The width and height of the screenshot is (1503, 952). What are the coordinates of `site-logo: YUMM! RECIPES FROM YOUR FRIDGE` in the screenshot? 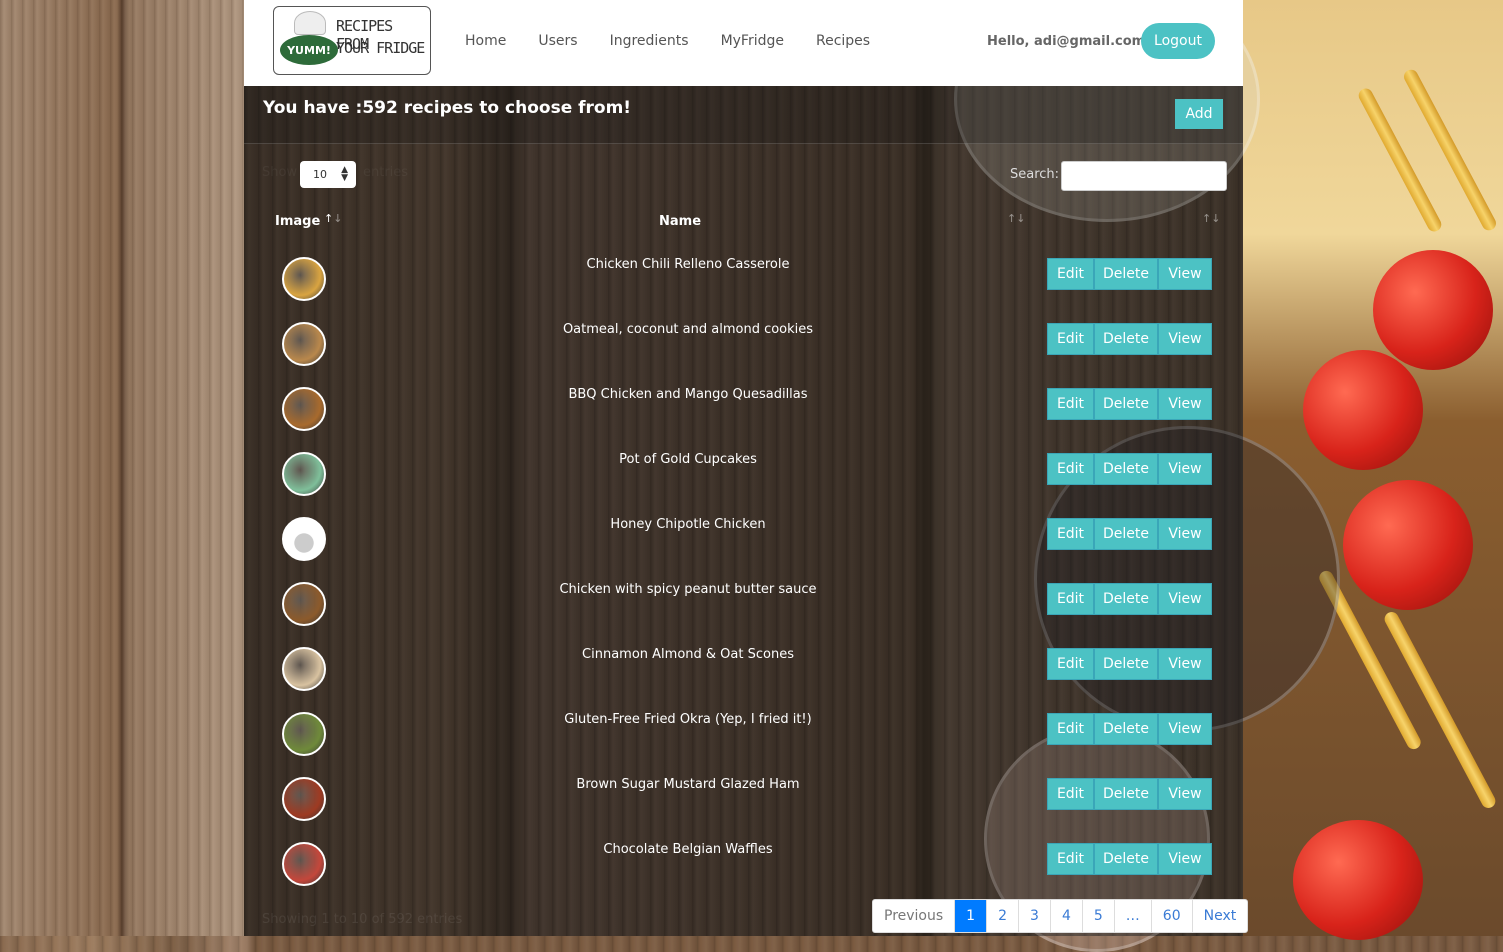 It's located at (352, 40).